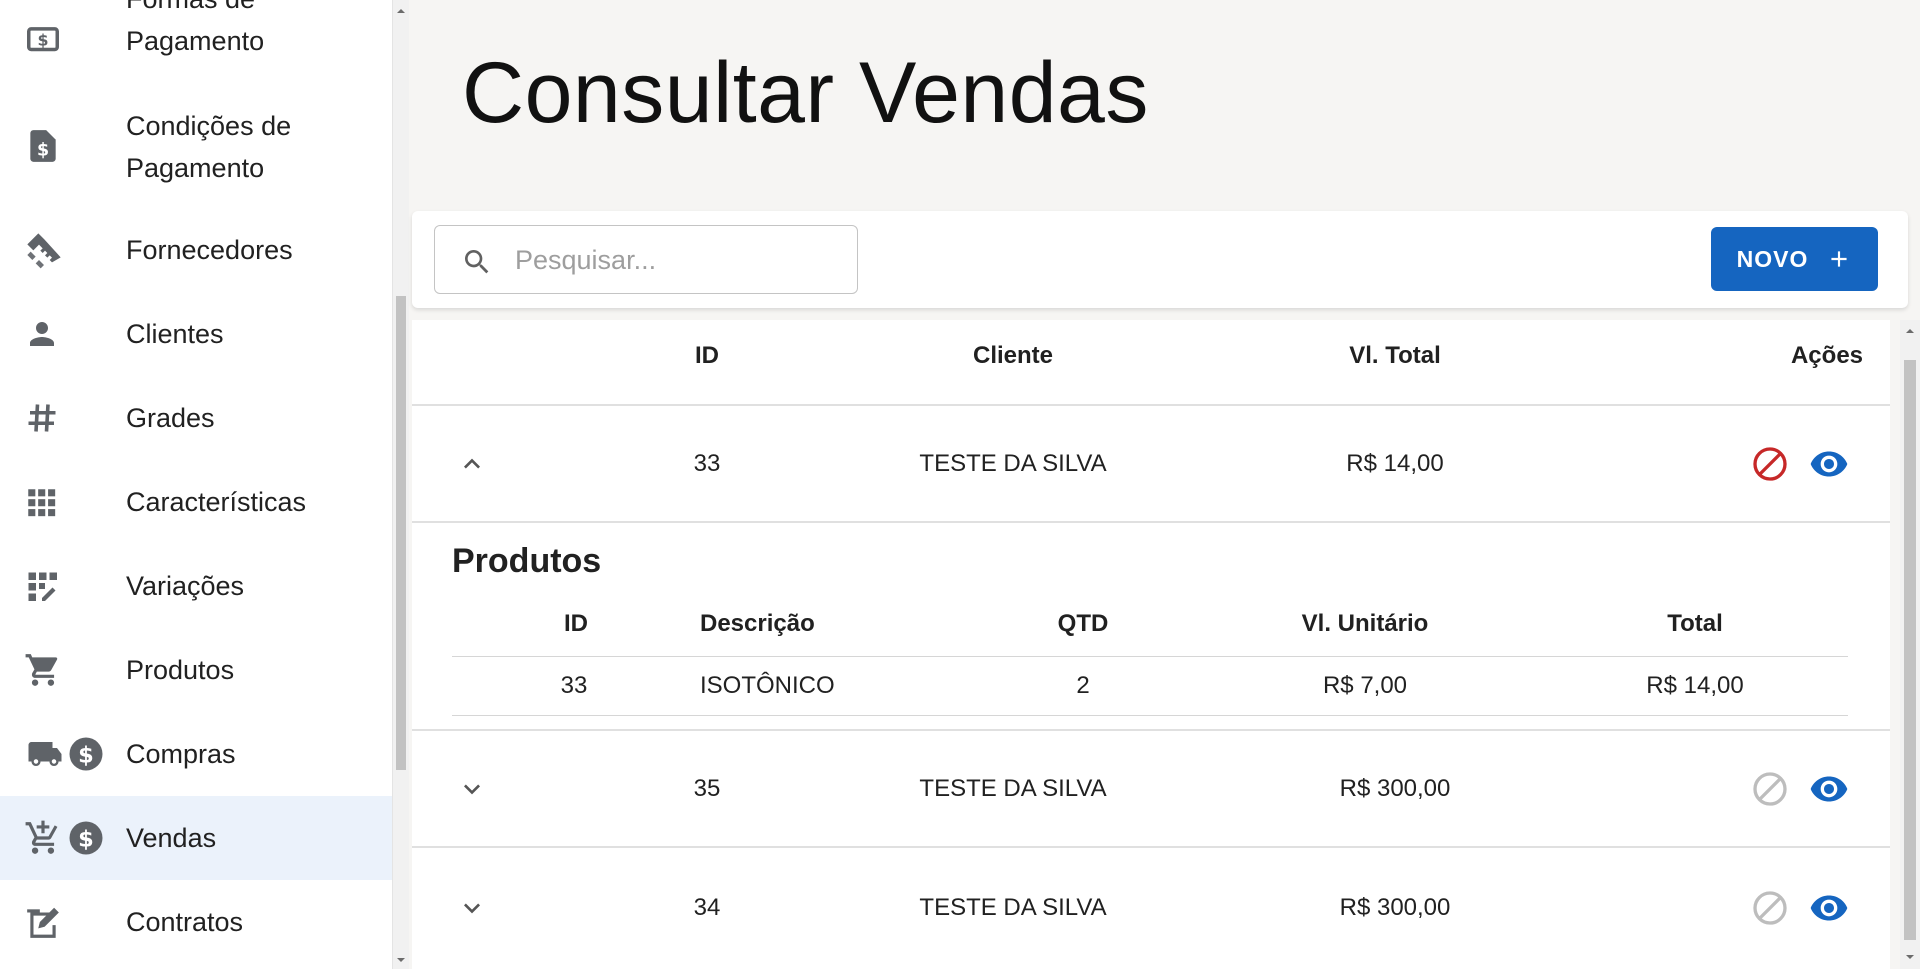  What do you see at coordinates (574, 685) in the screenshot?
I see `product-cell-id: 33` at bounding box center [574, 685].